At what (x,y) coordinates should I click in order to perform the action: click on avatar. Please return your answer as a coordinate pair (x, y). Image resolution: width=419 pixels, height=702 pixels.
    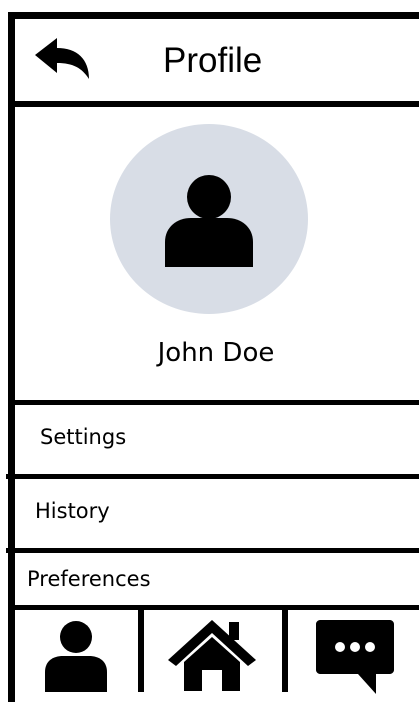
    Looking at the image, I should click on (209, 219).